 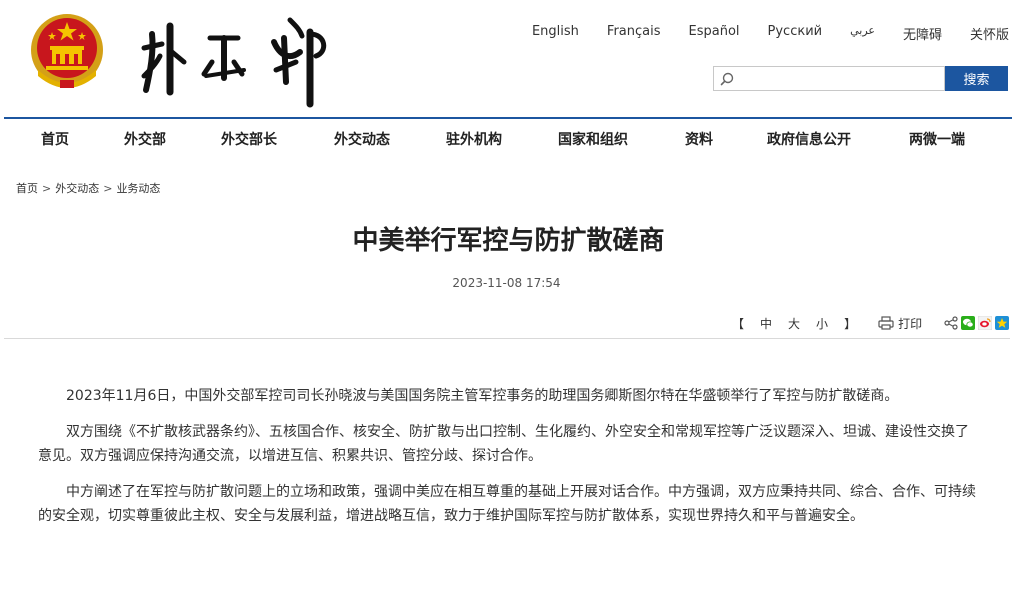 I want to click on weibo-icon, so click(x=985, y=323).